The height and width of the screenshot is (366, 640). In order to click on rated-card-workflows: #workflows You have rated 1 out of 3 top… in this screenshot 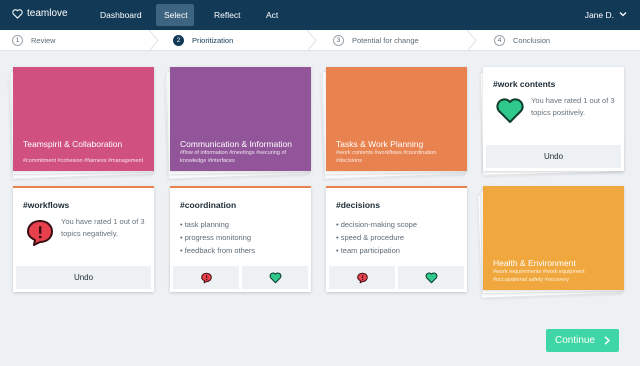, I will do `click(83, 239)`.